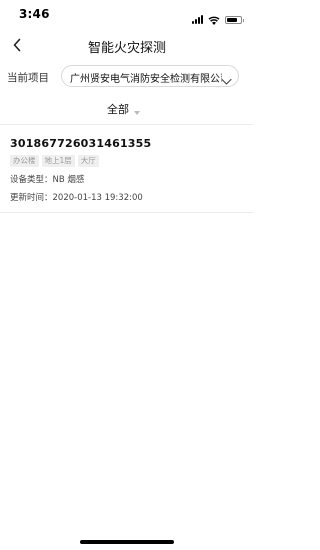 The width and height of the screenshot is (320, 550). I want to click on filter-row: 全部, so click(127, 110).